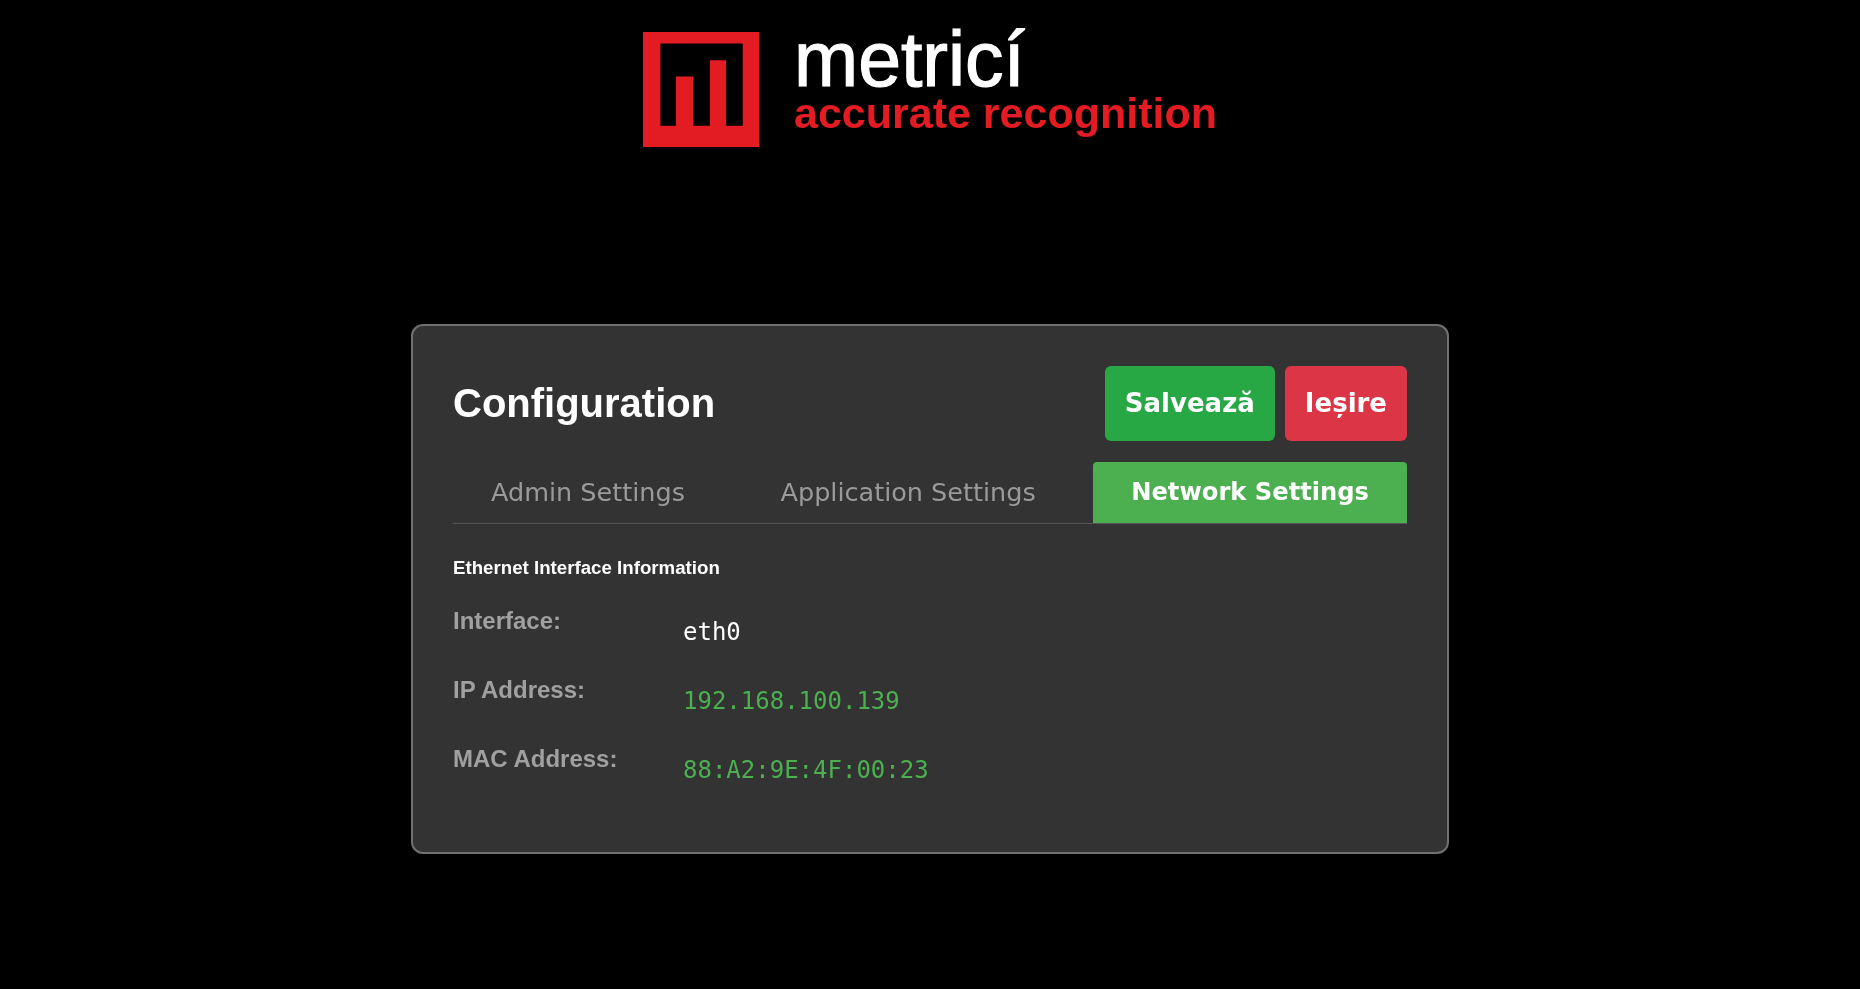 This screenshot has width=1860, height=989. I want to click on field-label: Interface:, so click(508, 621).